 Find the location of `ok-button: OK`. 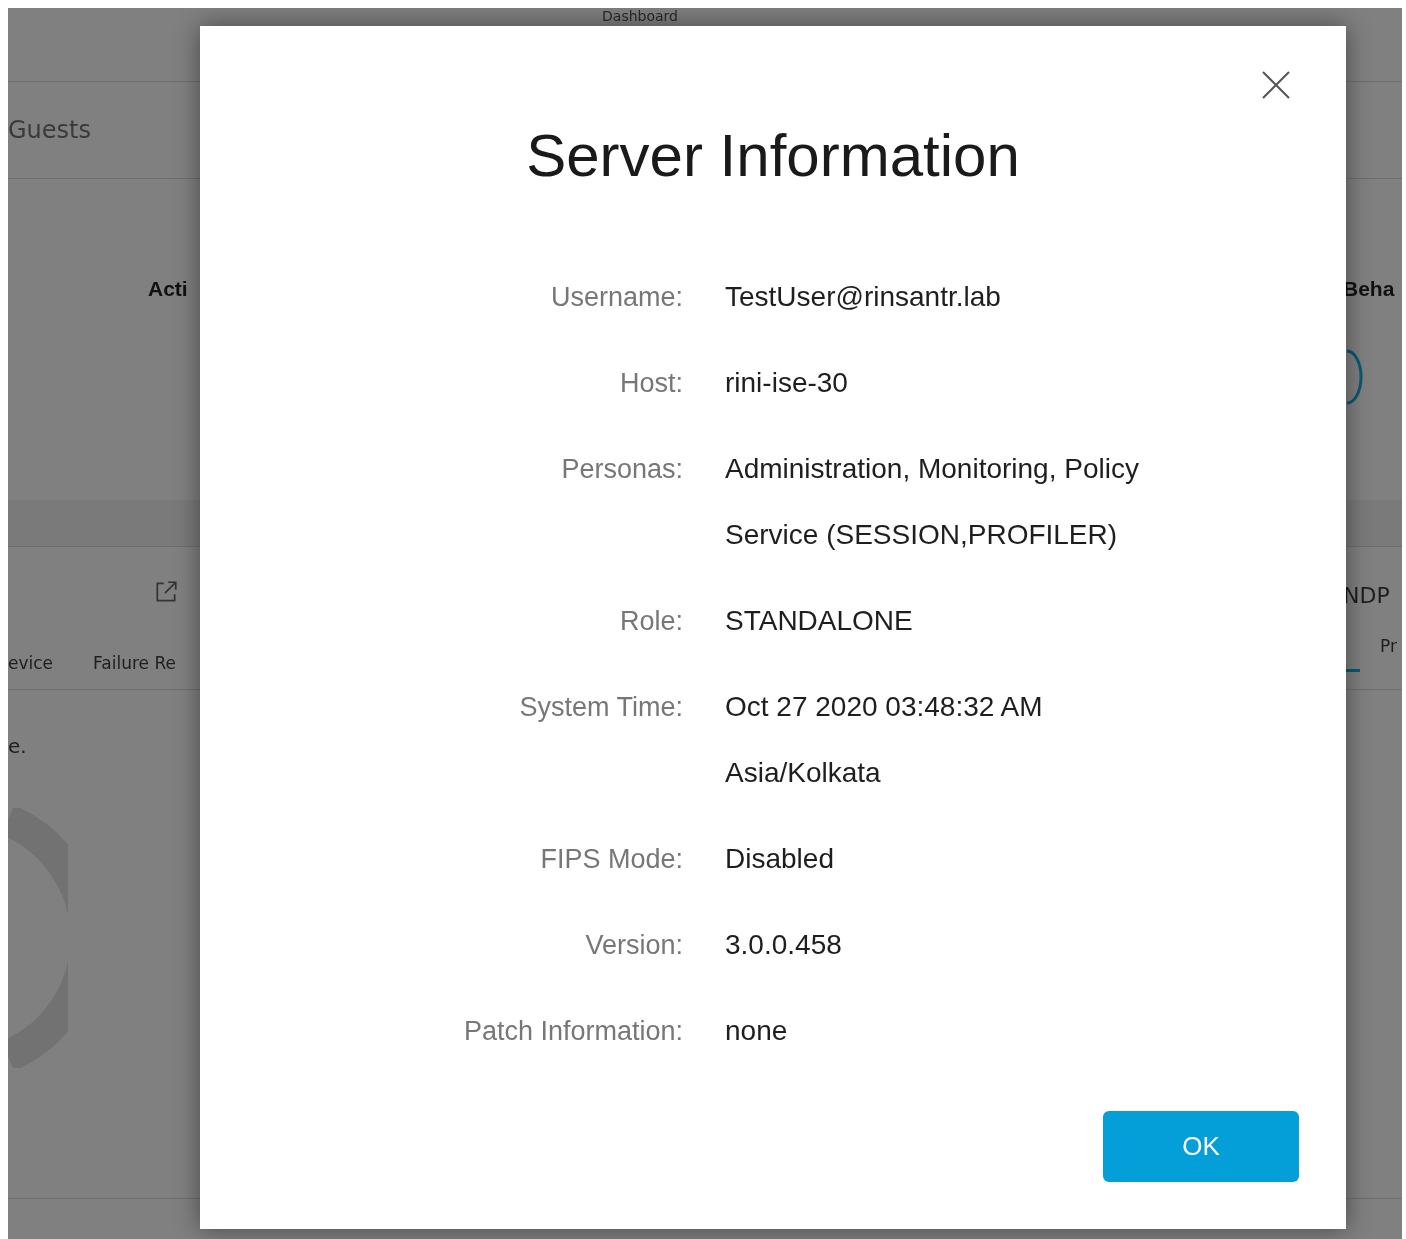

ok-button: OK is located at coordinates (1201, 1146).